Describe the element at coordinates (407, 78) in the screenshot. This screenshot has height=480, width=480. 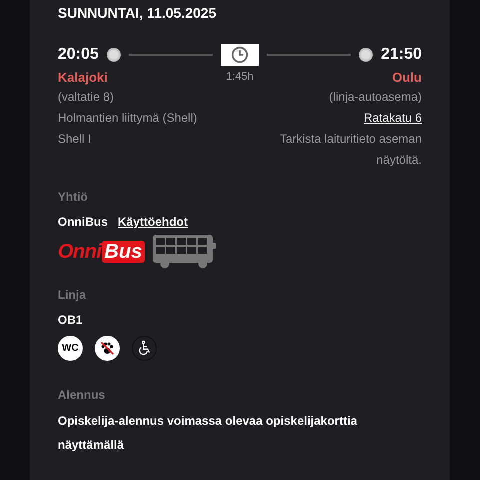
I see `arrival-city: Oulu` at that location.